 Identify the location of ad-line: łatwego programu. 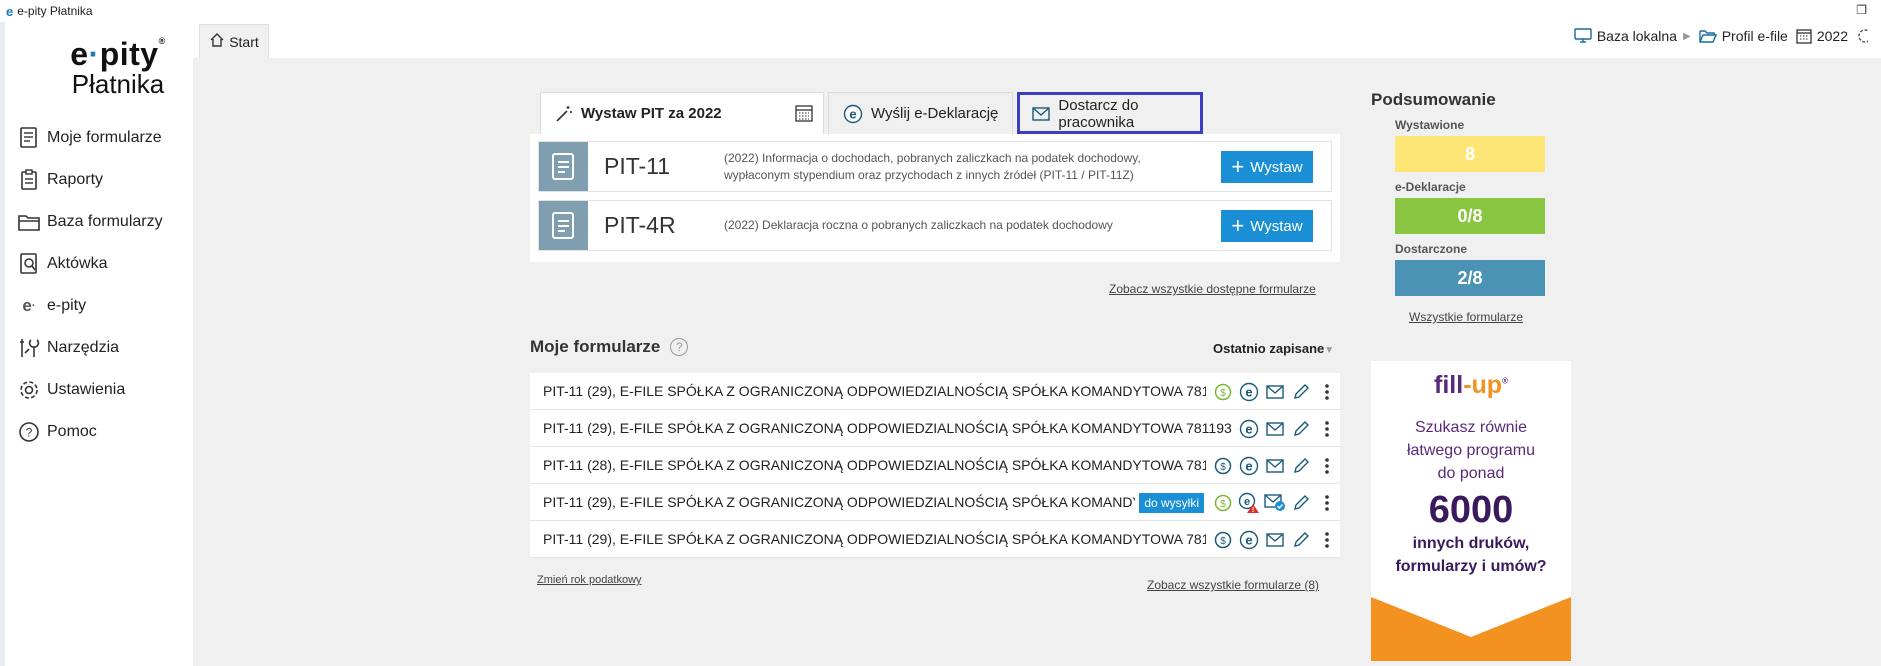
(1471, 450).